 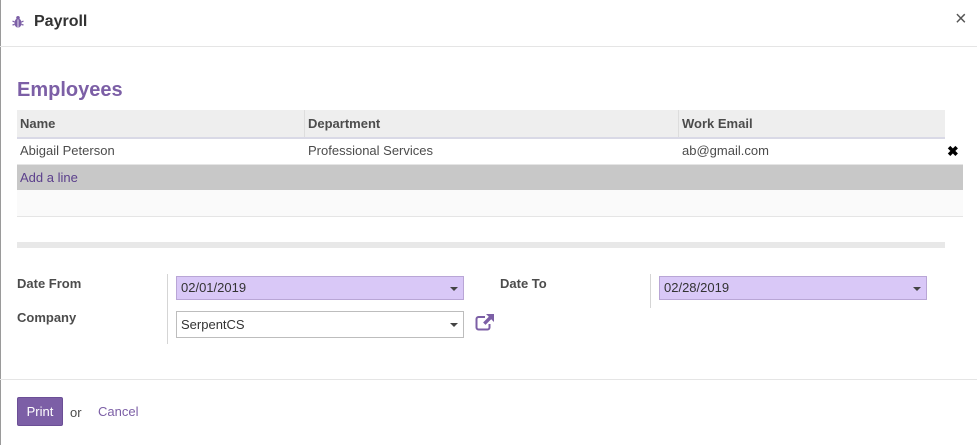 What do you see at coordinates (49, 283) in the screenshot?
I see `date-from-label: Date From` at bounding box center [49, 283].